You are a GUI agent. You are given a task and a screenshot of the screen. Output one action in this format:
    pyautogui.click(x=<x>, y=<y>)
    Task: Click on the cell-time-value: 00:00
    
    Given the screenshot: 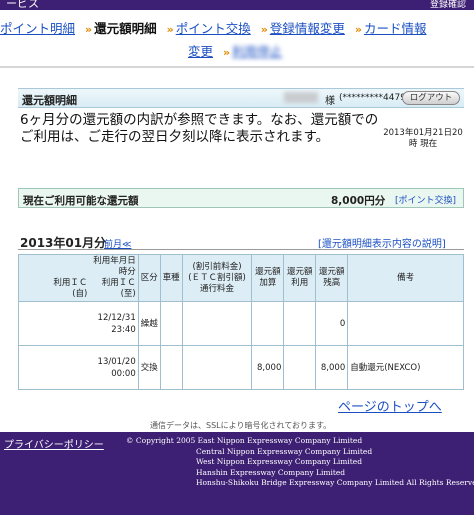 What is the action you would take?
    pyautogui.click(x=123, y=373)
    